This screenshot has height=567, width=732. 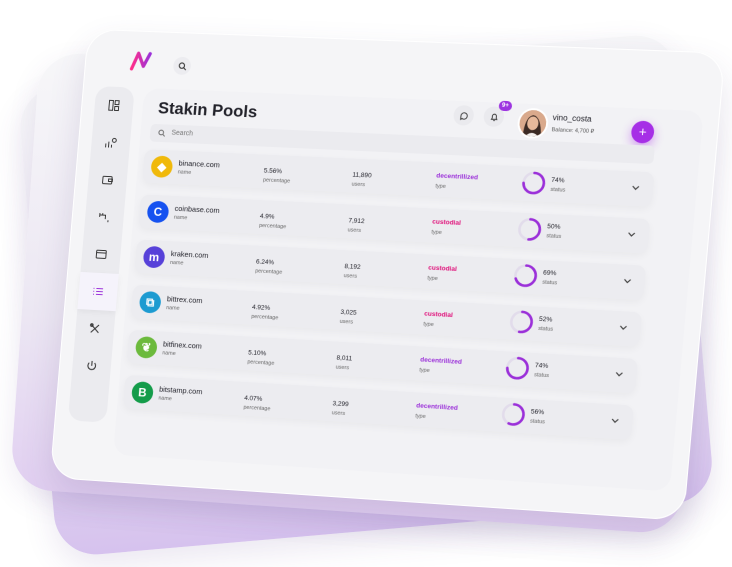 I want to click on tools-icon, so click(x=95, y=328).